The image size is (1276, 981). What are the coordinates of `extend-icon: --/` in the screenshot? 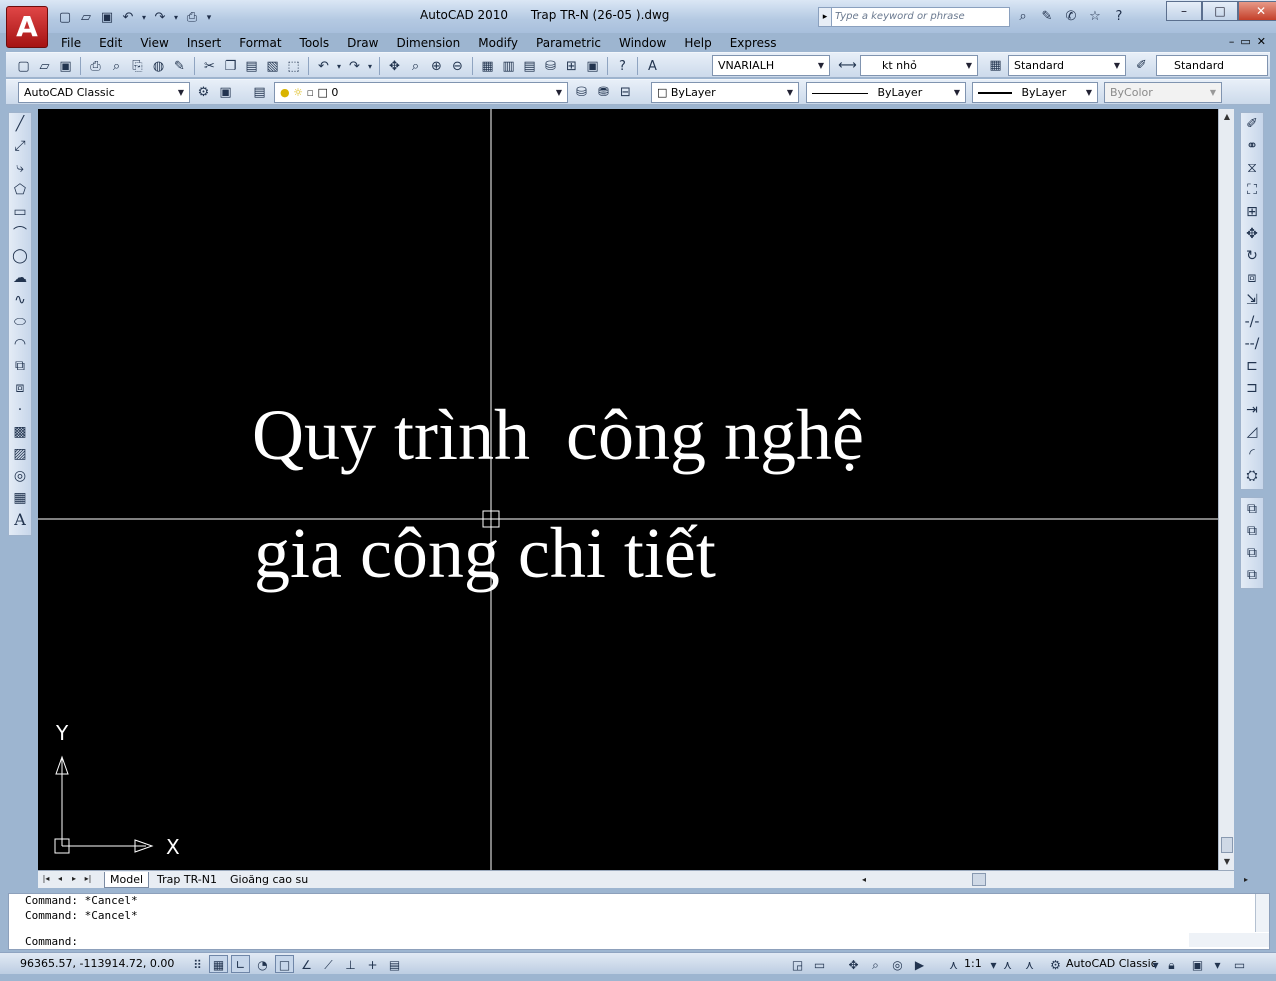 It's located at (1252, 344).